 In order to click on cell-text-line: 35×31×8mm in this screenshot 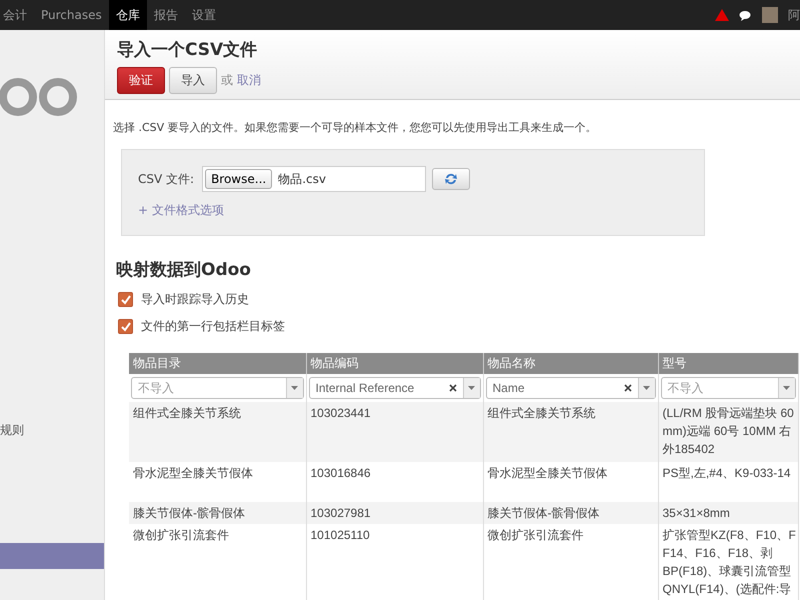, I will do `click(696, 513)`.